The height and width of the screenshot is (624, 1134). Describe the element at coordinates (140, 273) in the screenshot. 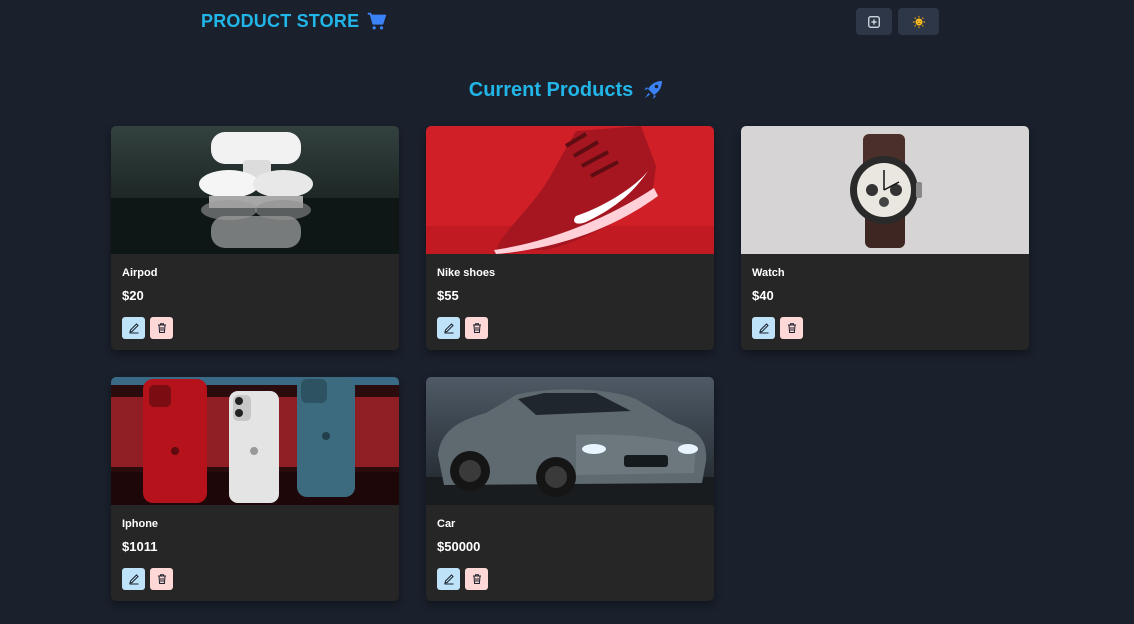

I see `product-name: Airpod` at that location.